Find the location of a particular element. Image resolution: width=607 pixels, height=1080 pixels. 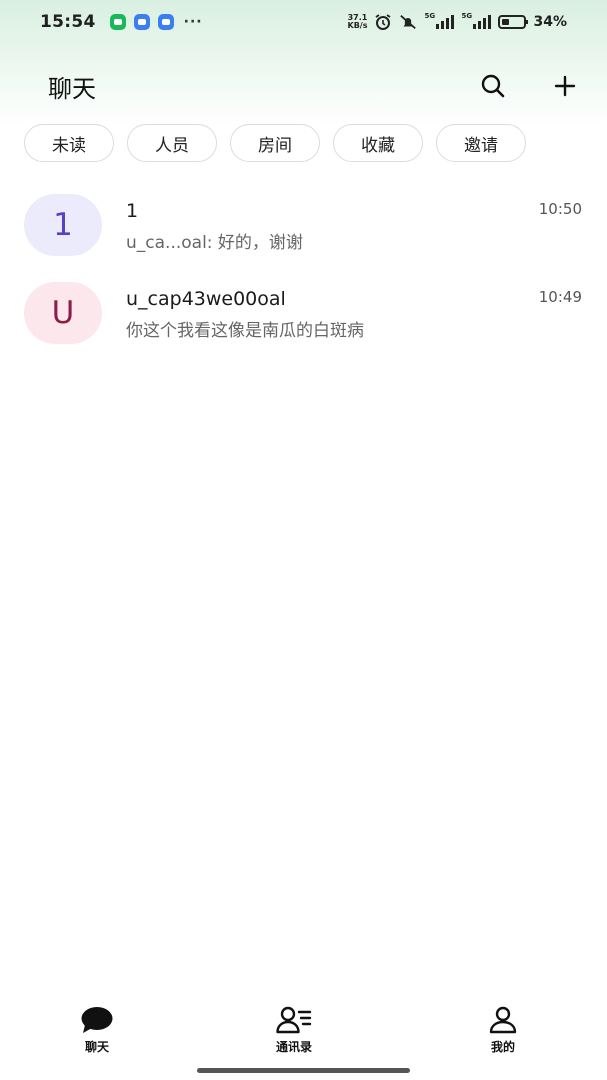

plus-icon is located at coordinates (565, 86).